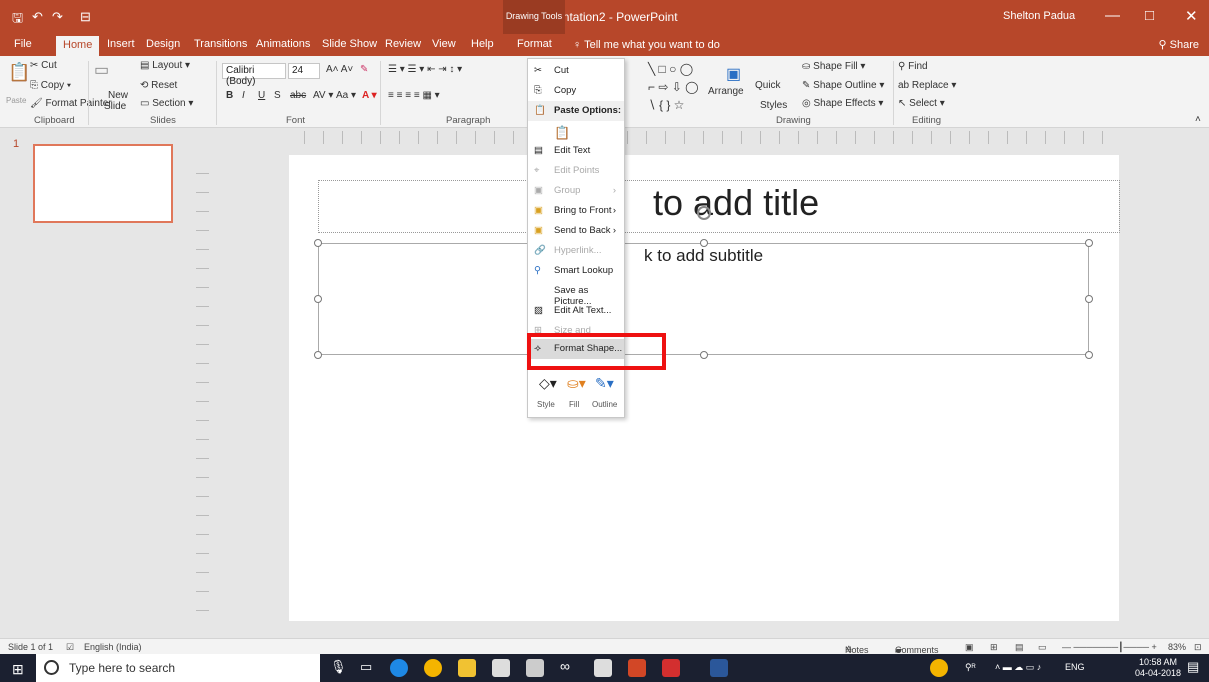 This screenshot has height=682, width=1209. Describe the element at coordinates (103, 183) in the screenshot. I see `slide-thumbnail` at that location.